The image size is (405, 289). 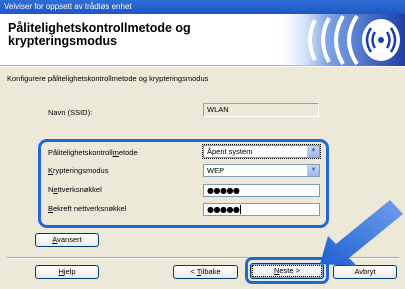 What do you see at coordinates (230, 151) in the screenshot?
I see `auth-method-value: Åpent system` at bounding box center [230, 151].